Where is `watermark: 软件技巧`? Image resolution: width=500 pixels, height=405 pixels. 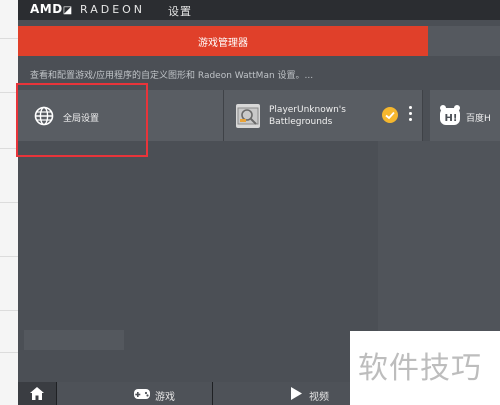
watermark: 软件技巧 is located at coordinates (425, 368).